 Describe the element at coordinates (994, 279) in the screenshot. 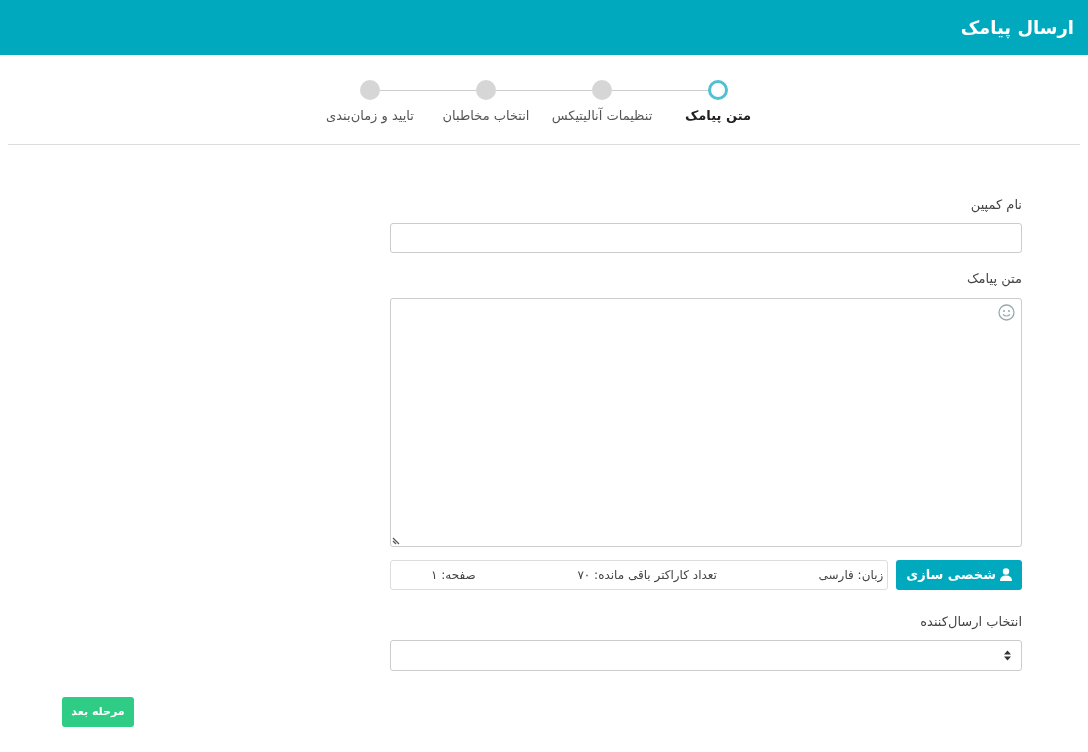

I see `field-label: متن پیامک` at that location.